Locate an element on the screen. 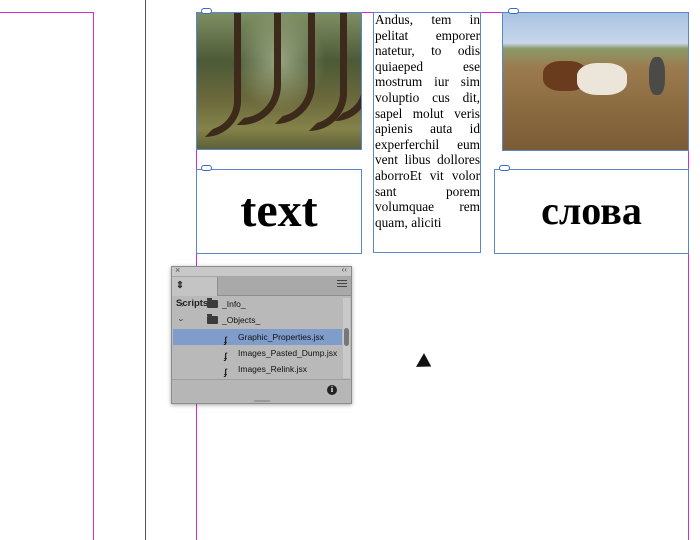 The width and height of the screenshot is (700, 540). horse-white is located at coordinates (602, 79).